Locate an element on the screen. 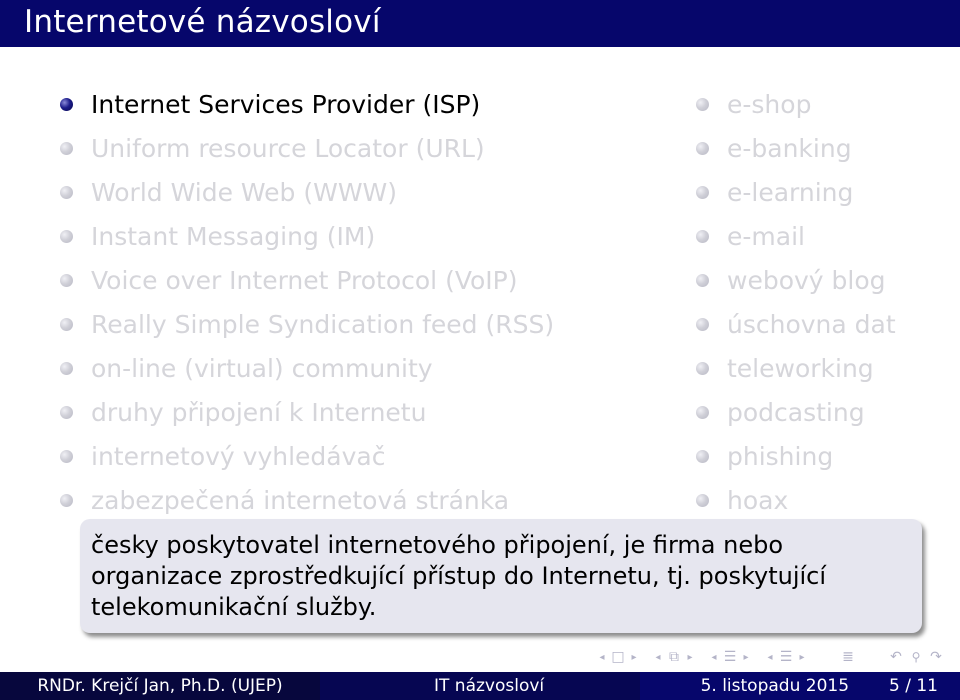 The height and width of the screenshot is (700, 960). list-item-label: Uniform resource Locator (URL) is located at coordinates (288, 148).